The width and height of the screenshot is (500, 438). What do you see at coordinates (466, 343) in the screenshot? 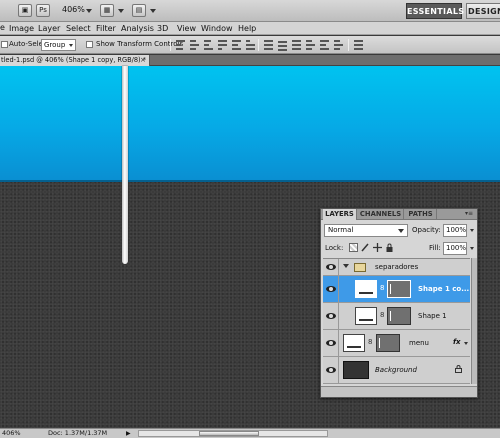
I see `effects-expand-icon` at bounding box center [466, 343].